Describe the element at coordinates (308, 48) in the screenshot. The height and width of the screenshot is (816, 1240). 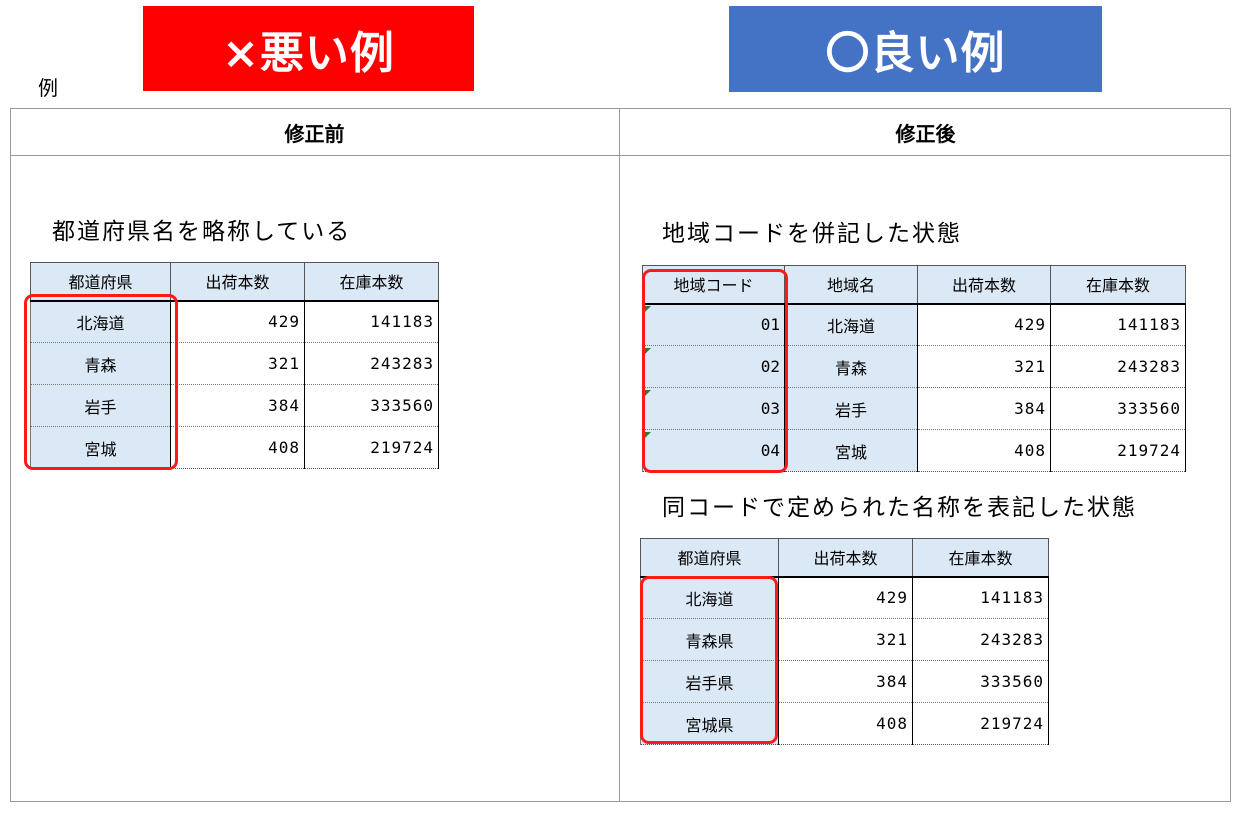
I see `bad-example-banner: ×悪い例` at that location.